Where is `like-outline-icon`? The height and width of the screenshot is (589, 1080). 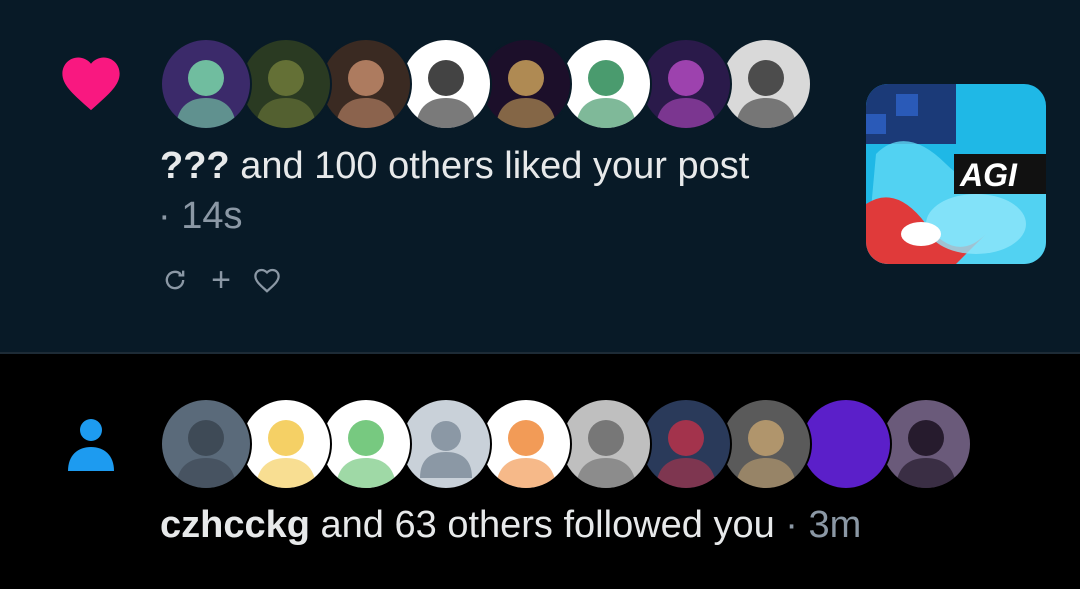 like-outline-icon is located at coordinates (267, 280).